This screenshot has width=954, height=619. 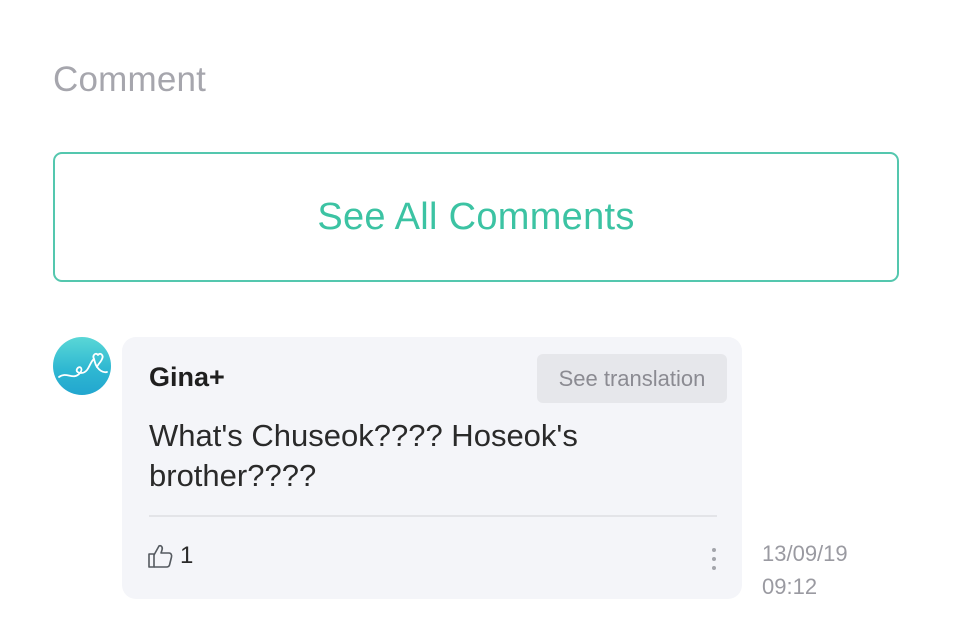 I want to click on comment-divider, so click(x=433, y=516).